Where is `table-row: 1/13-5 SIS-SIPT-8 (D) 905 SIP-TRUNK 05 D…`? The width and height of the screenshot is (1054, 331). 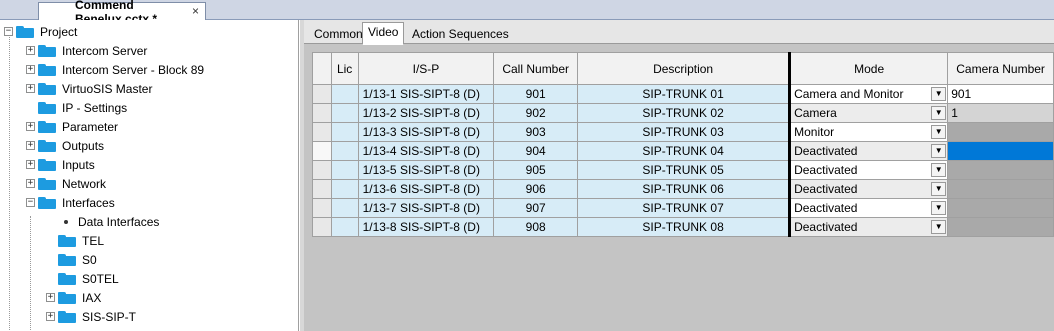
table-row: 1/13-5 SIS-SIPT-8 (D) 905 SIP-TRUNK 05 D… is located at coordinates (683, 170).